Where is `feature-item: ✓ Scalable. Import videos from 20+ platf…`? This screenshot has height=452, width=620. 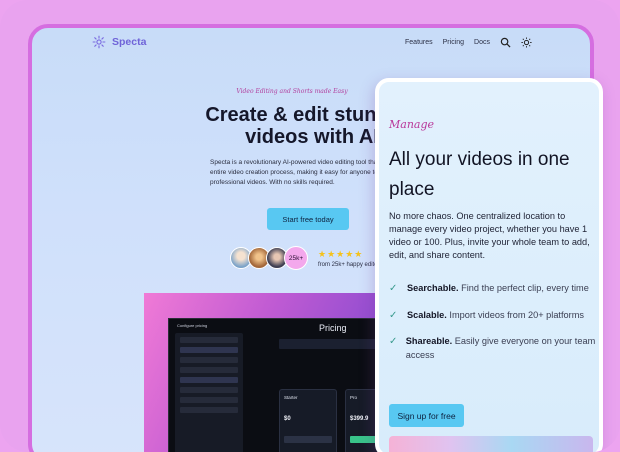
feature-item: ✓ Scalable. Import videos from 20+ platf… is located at coordinates (494, 316).